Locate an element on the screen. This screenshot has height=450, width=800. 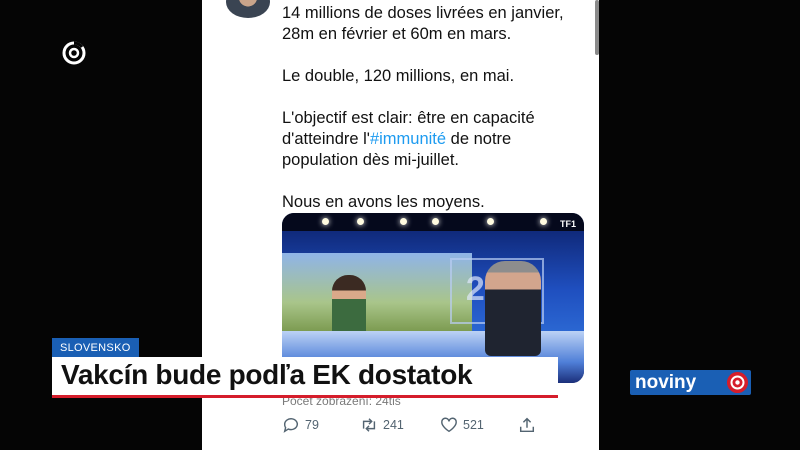
studio-backdrop is located at coordinates (377, 298).